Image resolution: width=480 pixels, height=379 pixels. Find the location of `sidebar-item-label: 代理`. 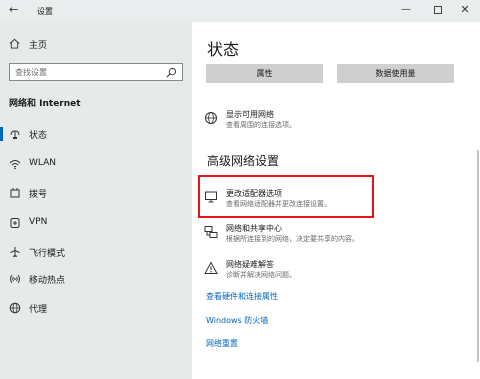

sidebar-item-label: 代理 is located at coordinates (38, 310).